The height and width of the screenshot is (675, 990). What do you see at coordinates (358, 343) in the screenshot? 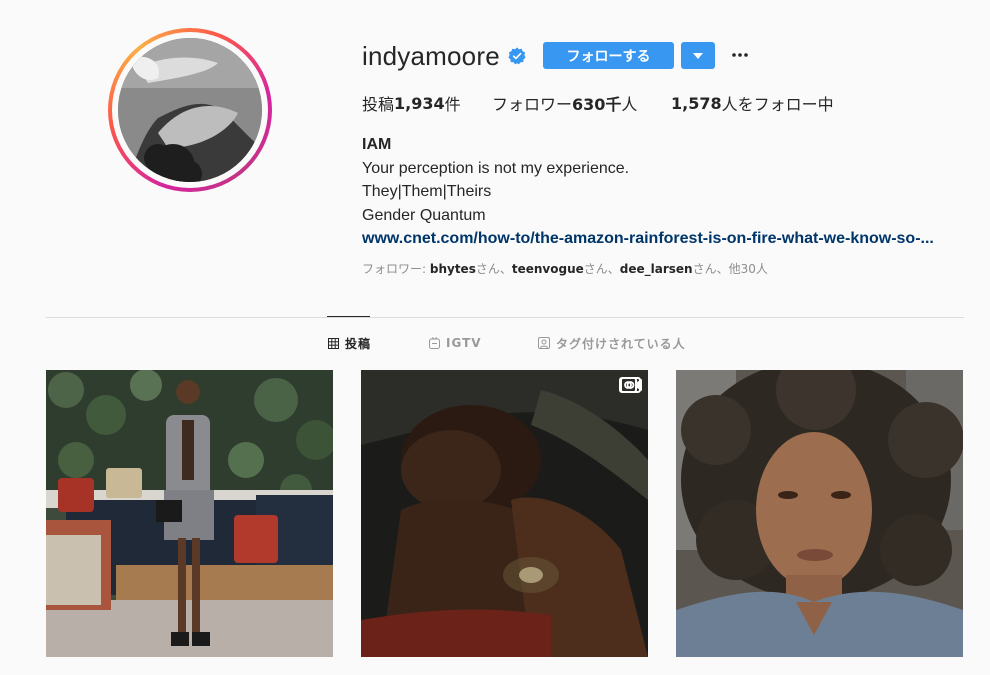
I see `tab-label: 投稿` at bounding box center [358, 343].